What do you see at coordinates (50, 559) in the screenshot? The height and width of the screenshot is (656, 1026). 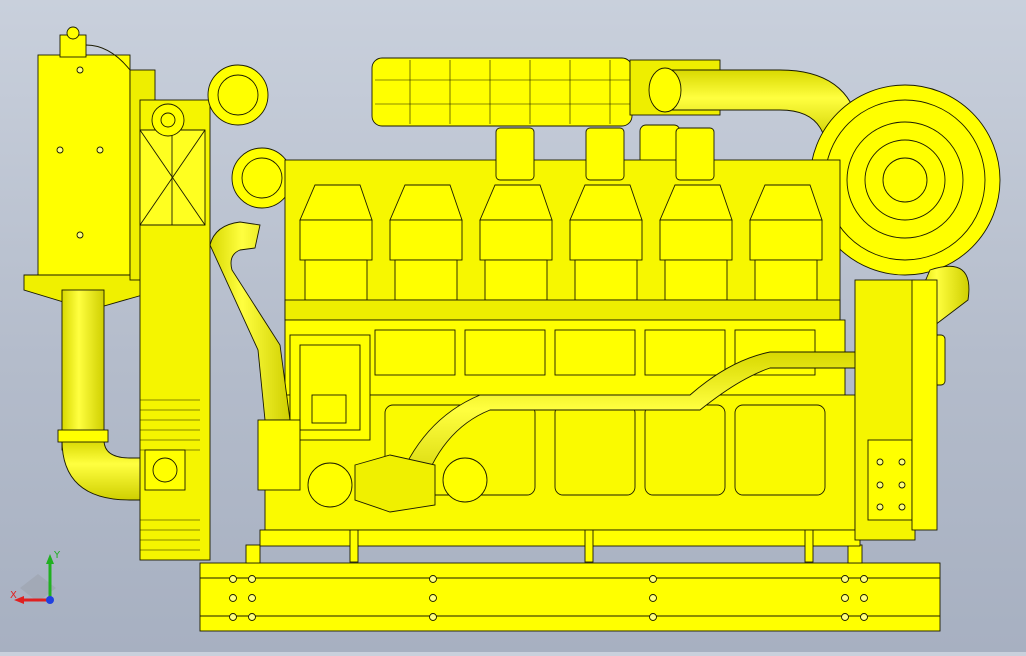 I see `y-axis-head` at bounding box center [50, 559].